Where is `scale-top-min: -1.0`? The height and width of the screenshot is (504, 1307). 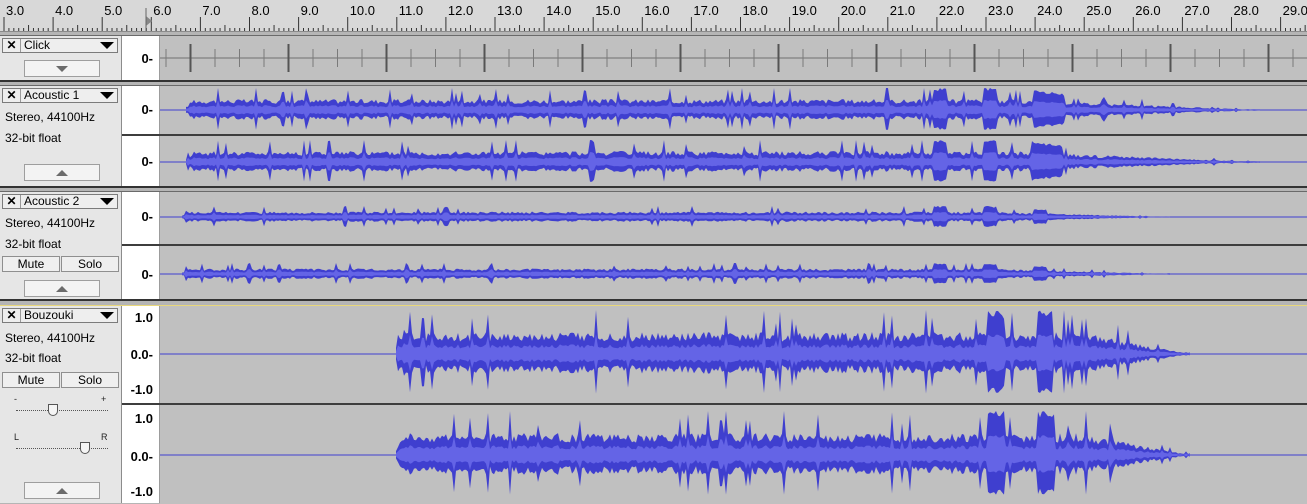
scale-top-min: -1.0 is located at coordinates (141, 389).